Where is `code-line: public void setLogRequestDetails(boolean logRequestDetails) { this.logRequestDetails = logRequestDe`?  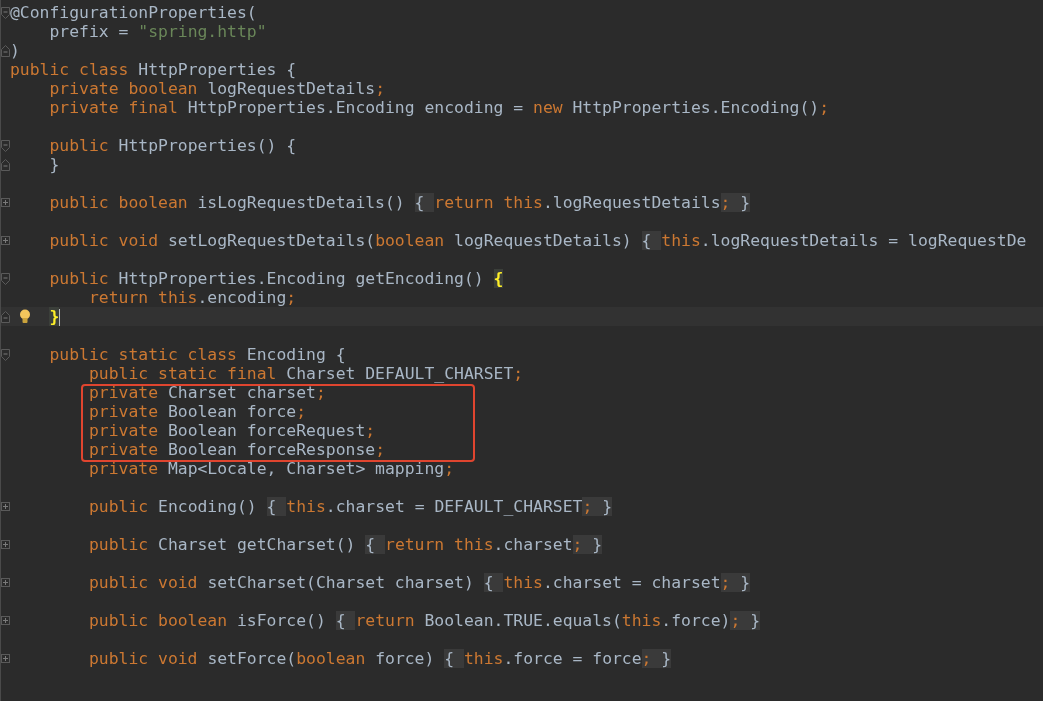 code-line: public void setLogRequestDetails(boolean logRequestDetails) { this.logRequestDetails = logRequestDe is located at coordinates (537, 240).